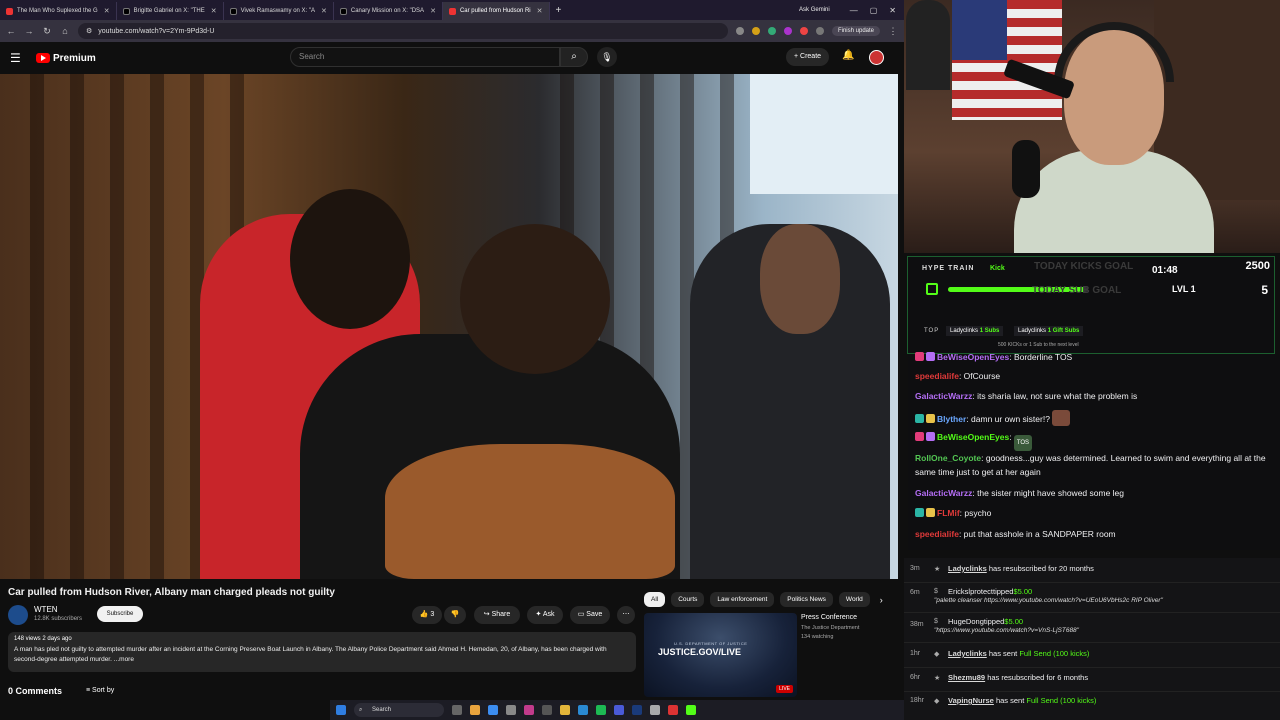 Image resolution: width=1280 pixels, height=720 pixels. What do you see at coordinates (279, 11) in the screenshot?
I see `browser-tab: Vivek Ramaswamy on X: "A ✕` at bounding box center [279, 11].